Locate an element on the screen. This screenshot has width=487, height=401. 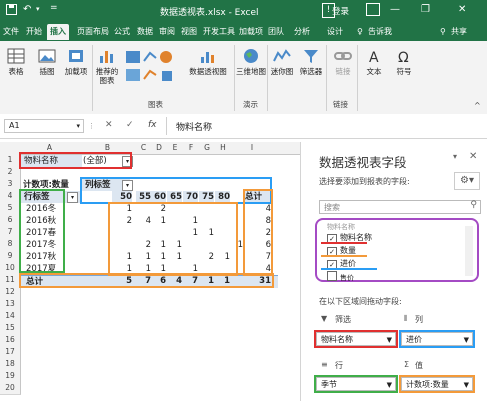
row-filter-icon: ▾ is located at coordinates (72, 197).